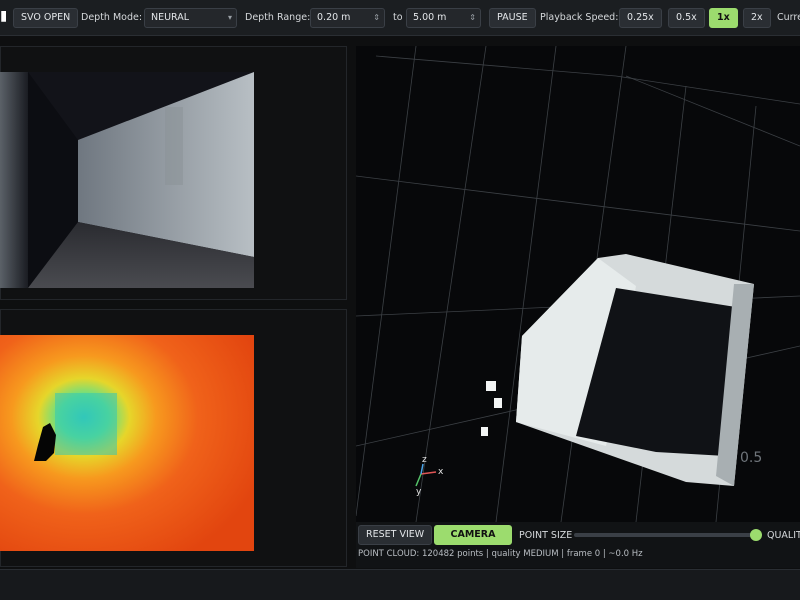 This screenshot has width=800, height=600. I want to click on depth-mode-select: NEURAL ▾, so click(190, 18).